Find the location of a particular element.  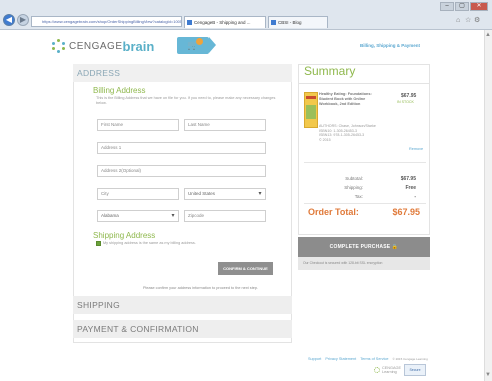

item-price: $67.95 is located at coordinates (409, 96).